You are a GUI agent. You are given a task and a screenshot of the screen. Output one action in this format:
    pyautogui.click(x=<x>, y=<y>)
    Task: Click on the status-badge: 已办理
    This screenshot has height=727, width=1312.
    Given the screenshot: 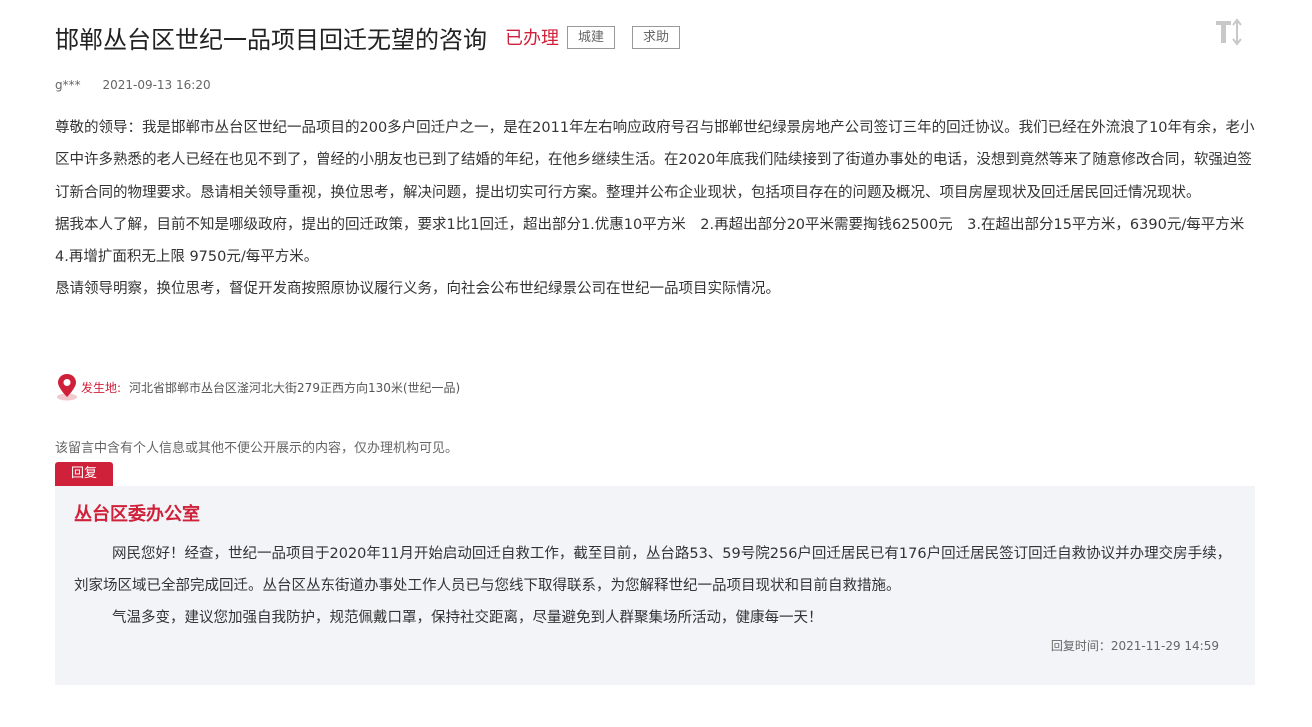 What is the action you would take?
    pyautogui.click(x=532, y=38)
    